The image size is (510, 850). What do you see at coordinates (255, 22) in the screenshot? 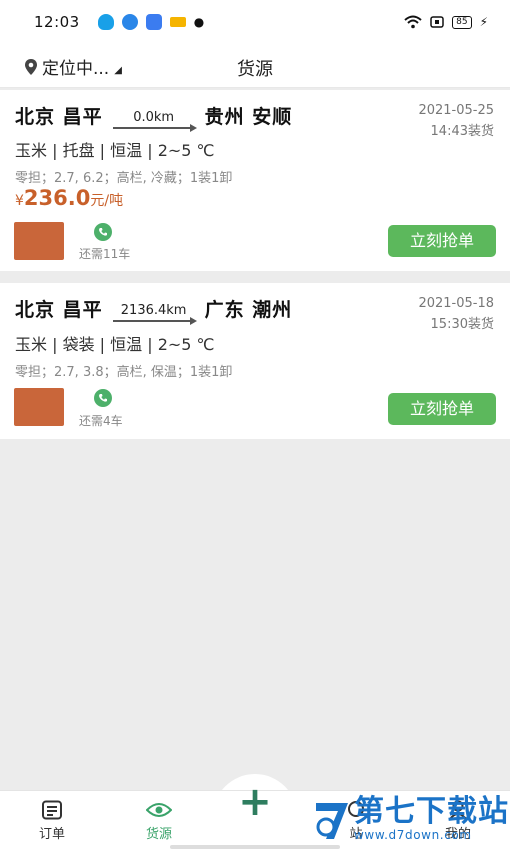
I see `status-bar: 12:03 ● 85 ⚡` at bounding box center [255, 22].